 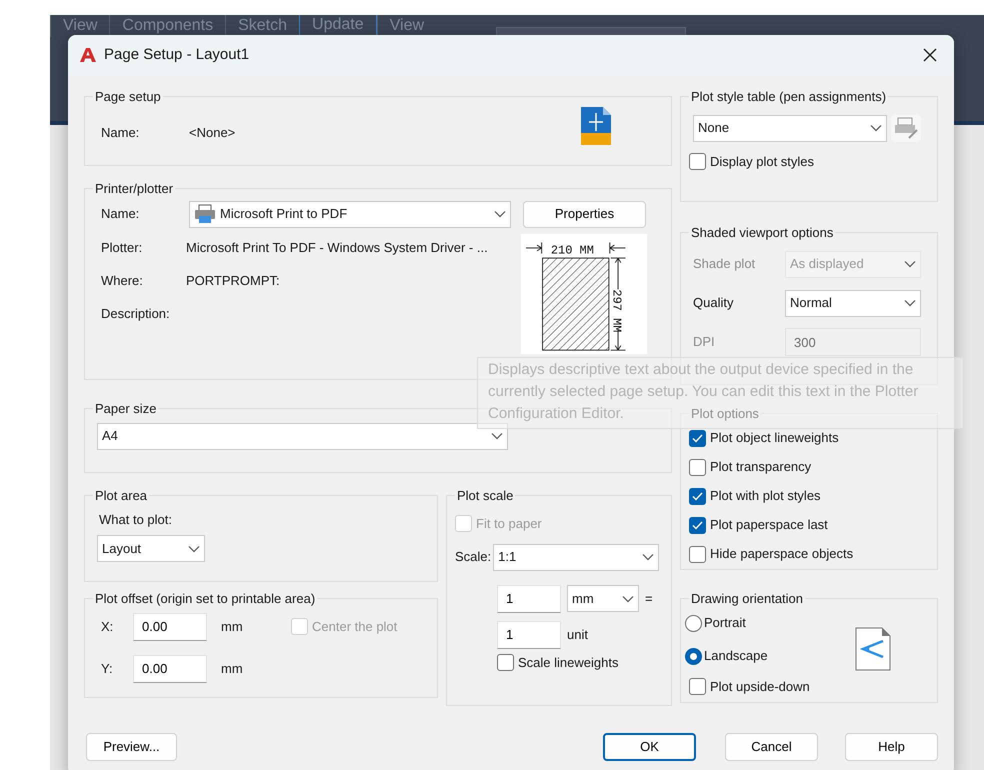 I want to click on field-label: Description:, so click(x=135, y=314).